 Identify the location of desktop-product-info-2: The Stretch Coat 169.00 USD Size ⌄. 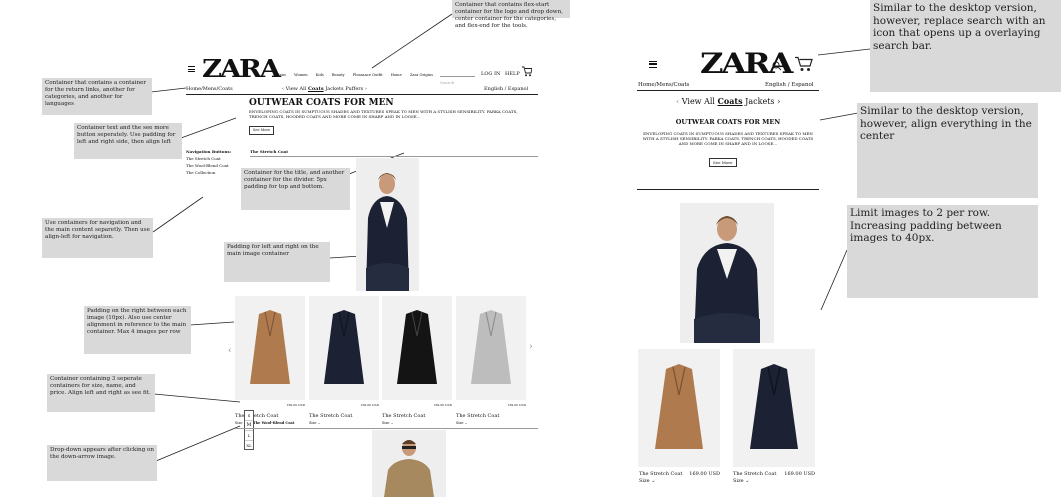
(344, 414).